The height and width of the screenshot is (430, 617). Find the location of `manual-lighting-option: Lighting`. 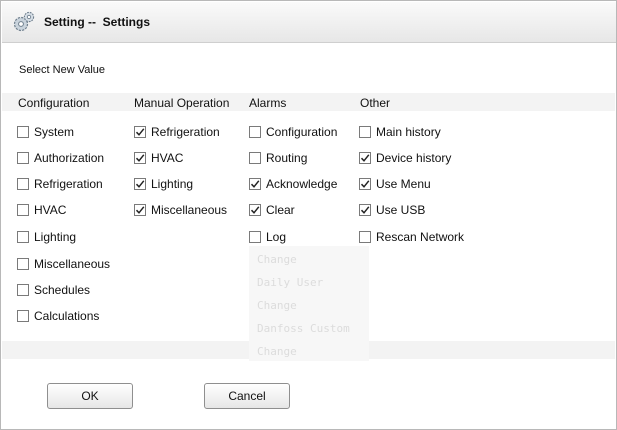

manual-lighting-option: Lighting is located at coordinates (163, 184).